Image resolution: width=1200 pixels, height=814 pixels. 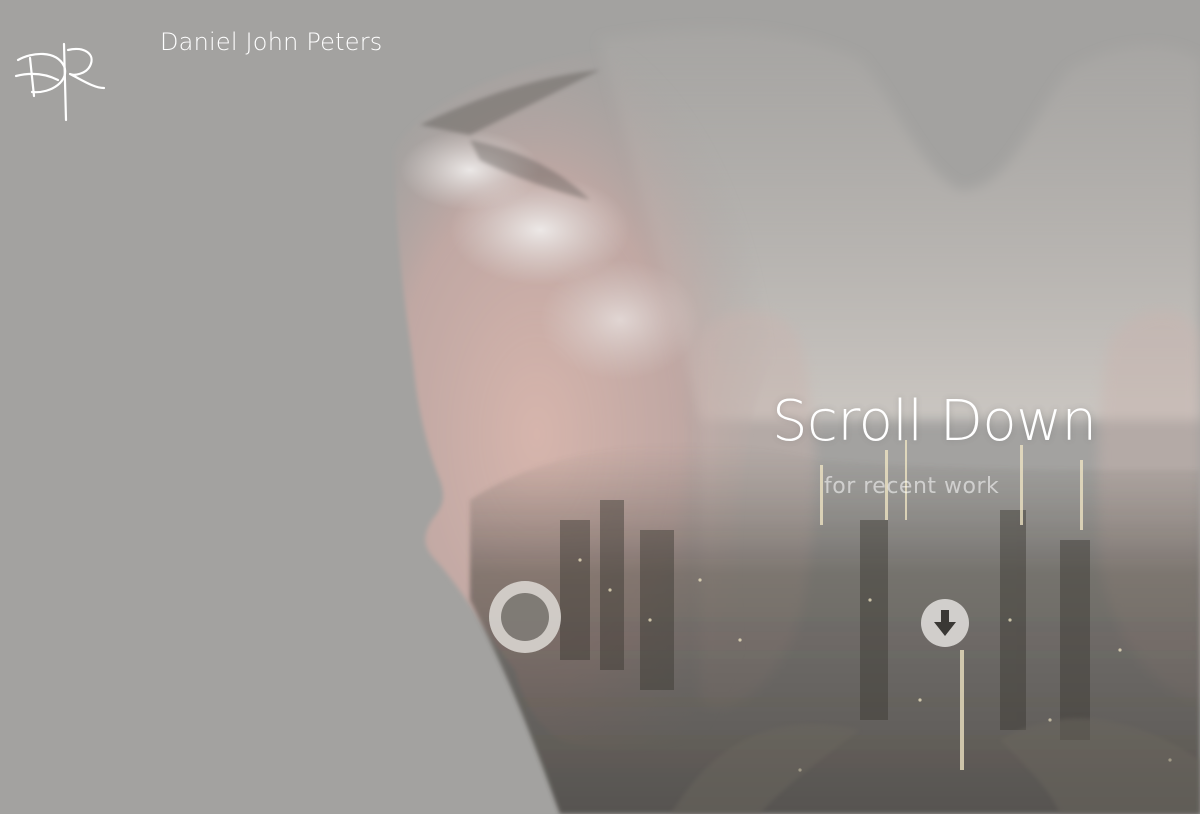 I want to click on scroll-down-button, so click(x=945, y=623).